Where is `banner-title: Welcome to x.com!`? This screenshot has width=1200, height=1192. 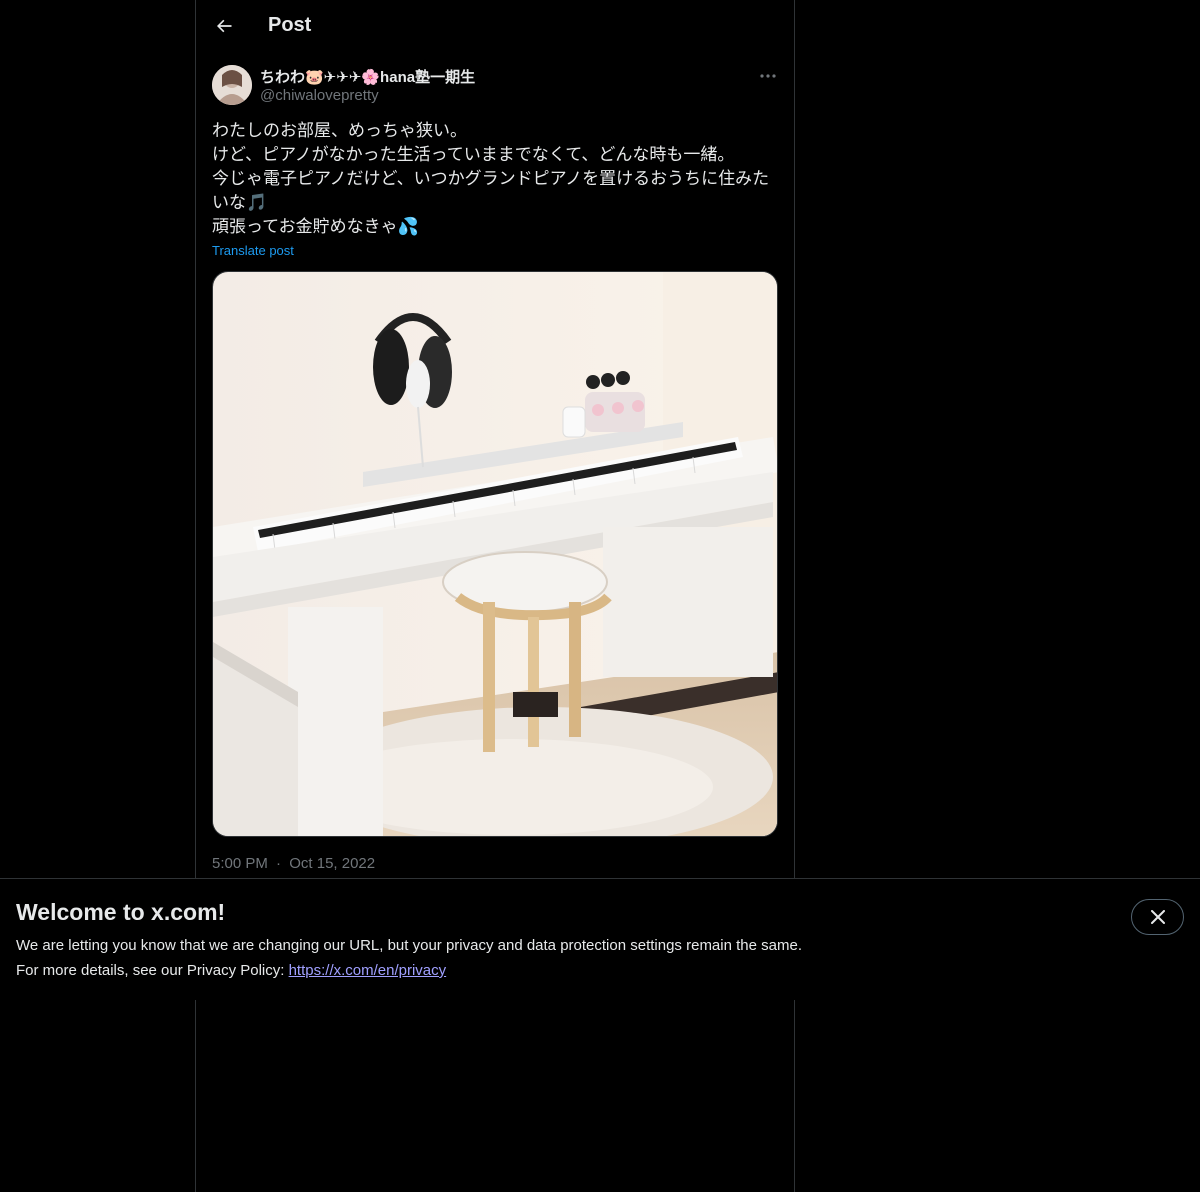 banner-title: Welcome to x.com! is located at coordinates (121, 912).